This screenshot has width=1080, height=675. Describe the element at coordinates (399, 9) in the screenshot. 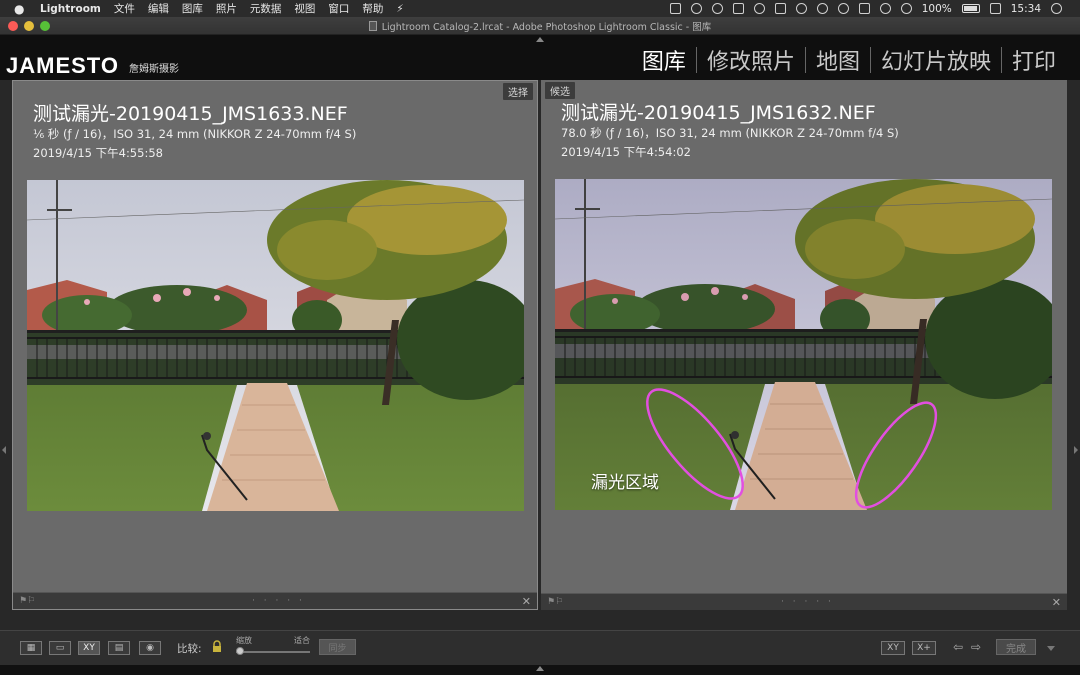

I see `bolt-icon: ⚡` at that location.